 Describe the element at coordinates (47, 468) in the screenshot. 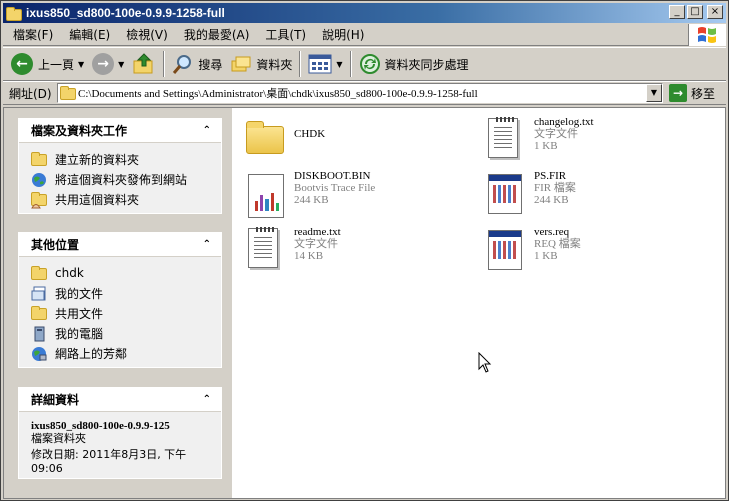

I see `details-modified-time: 09:06` at that location.